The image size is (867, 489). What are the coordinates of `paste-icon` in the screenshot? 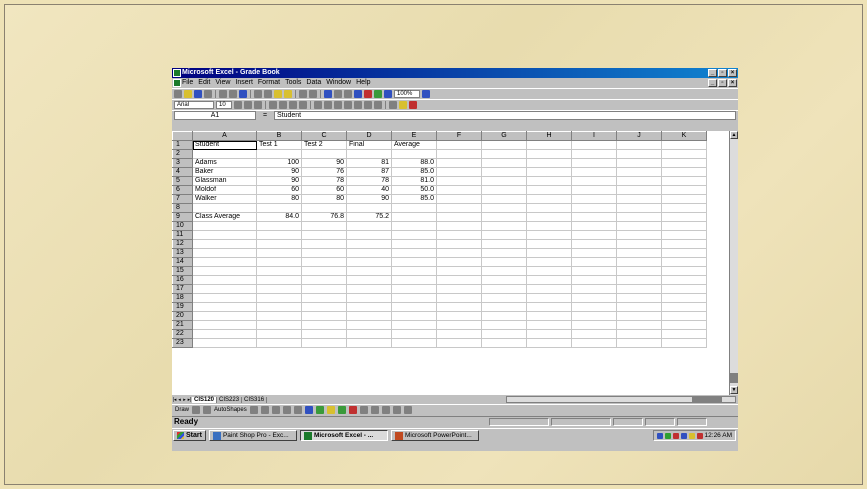 It's located at (278, 94).